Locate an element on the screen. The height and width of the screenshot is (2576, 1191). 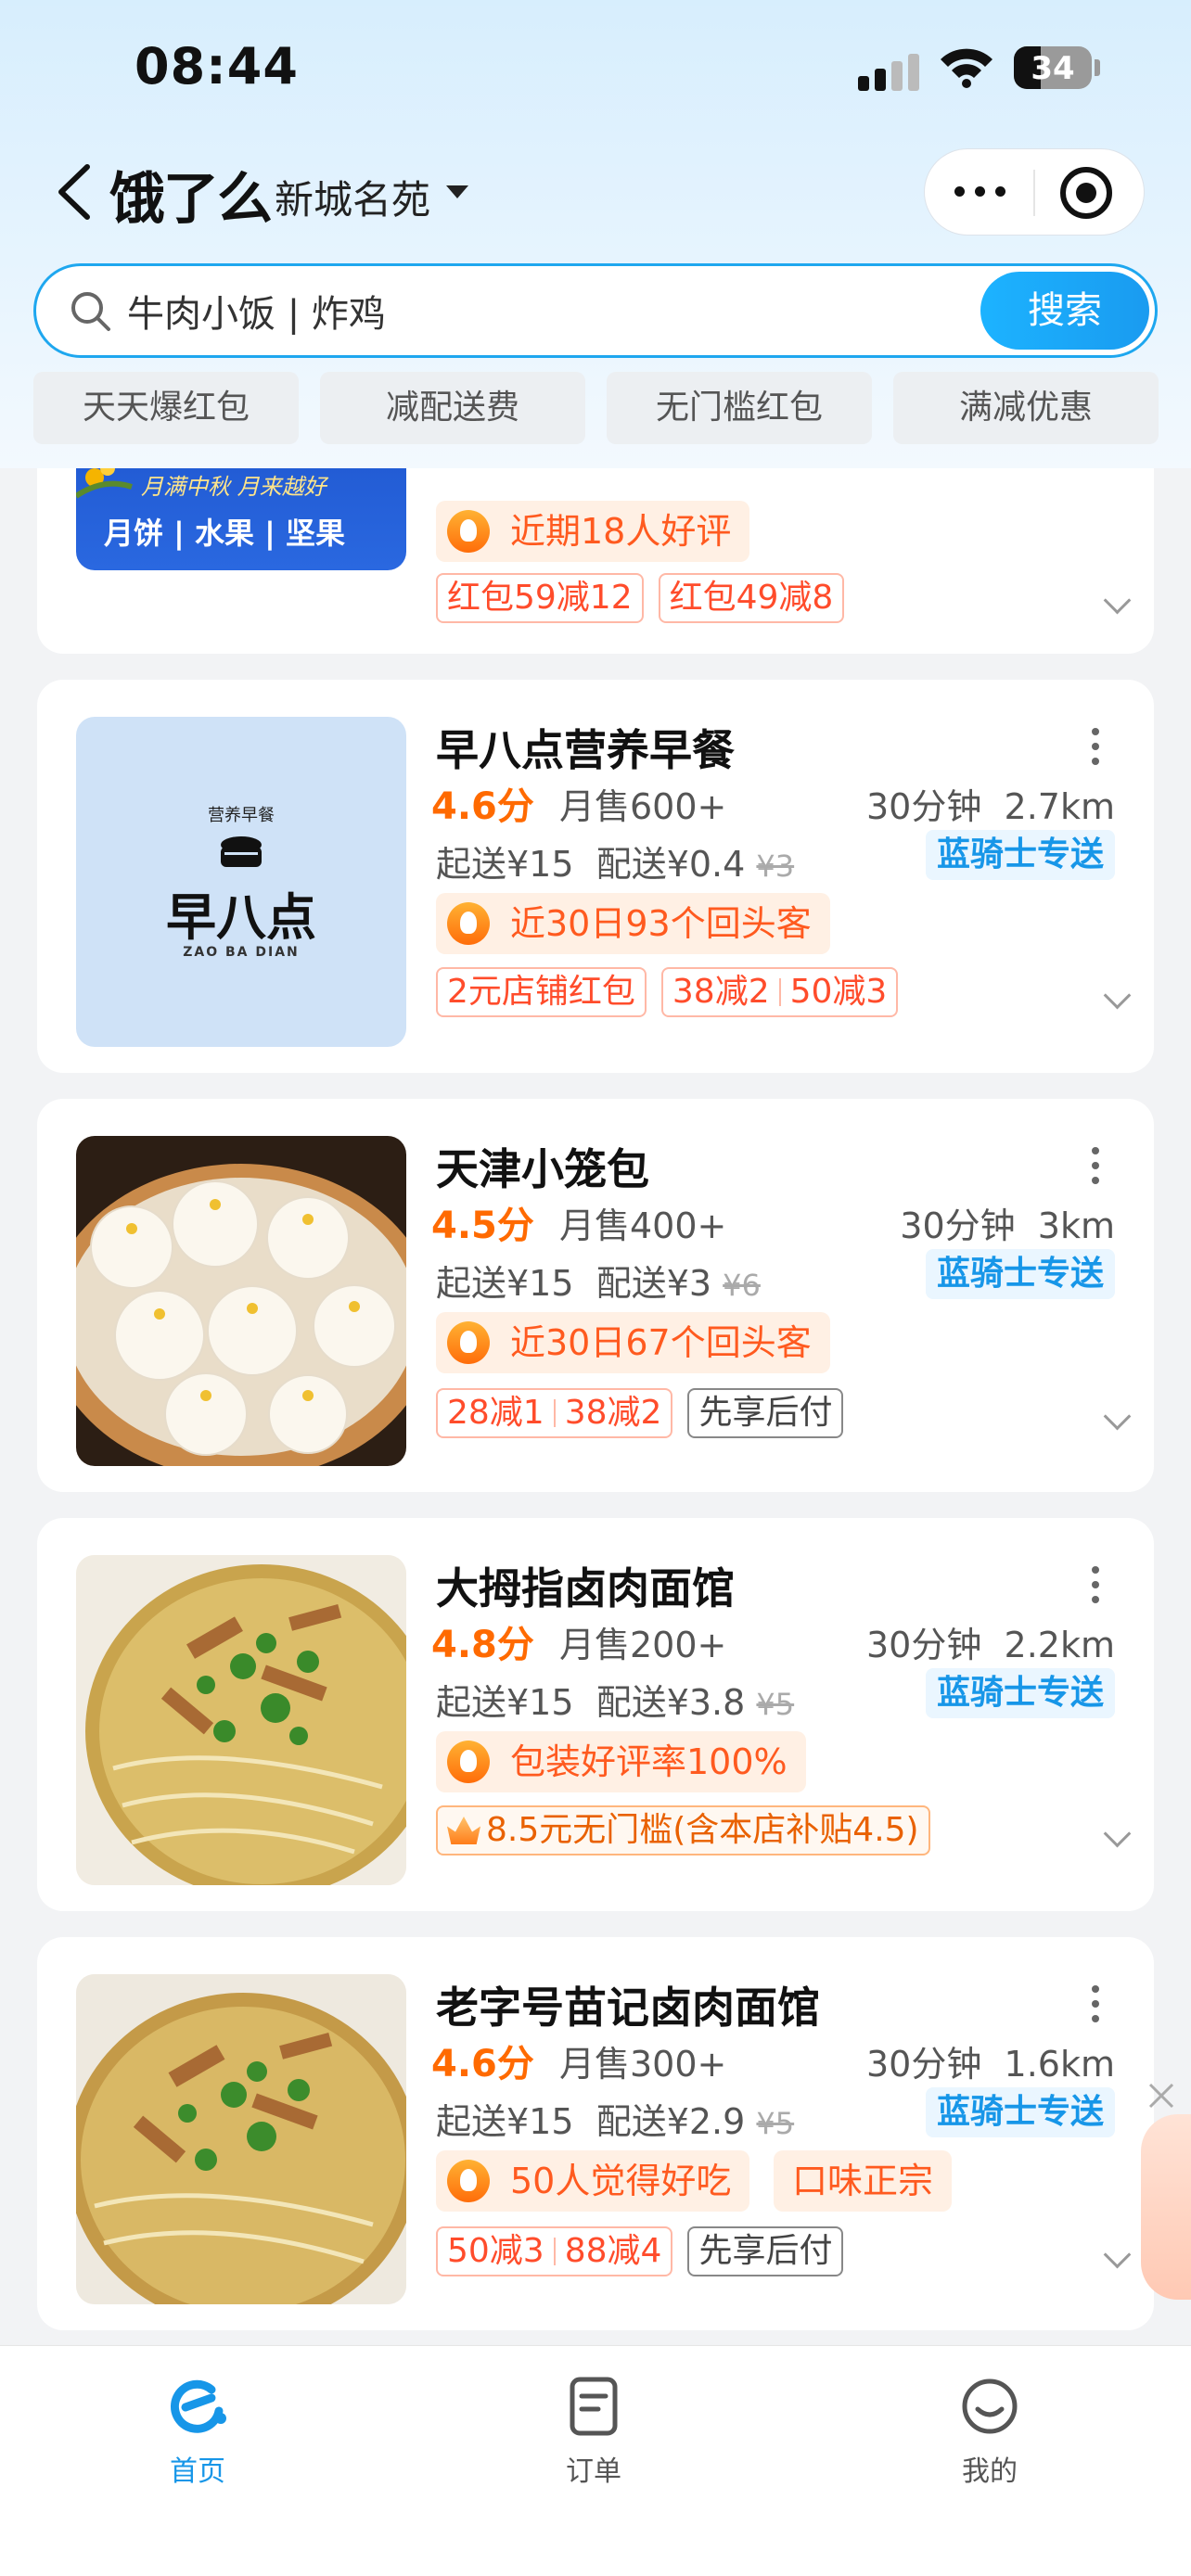
highlight-badge: 近30日93个回头客 is located at coordinates (633, 923).